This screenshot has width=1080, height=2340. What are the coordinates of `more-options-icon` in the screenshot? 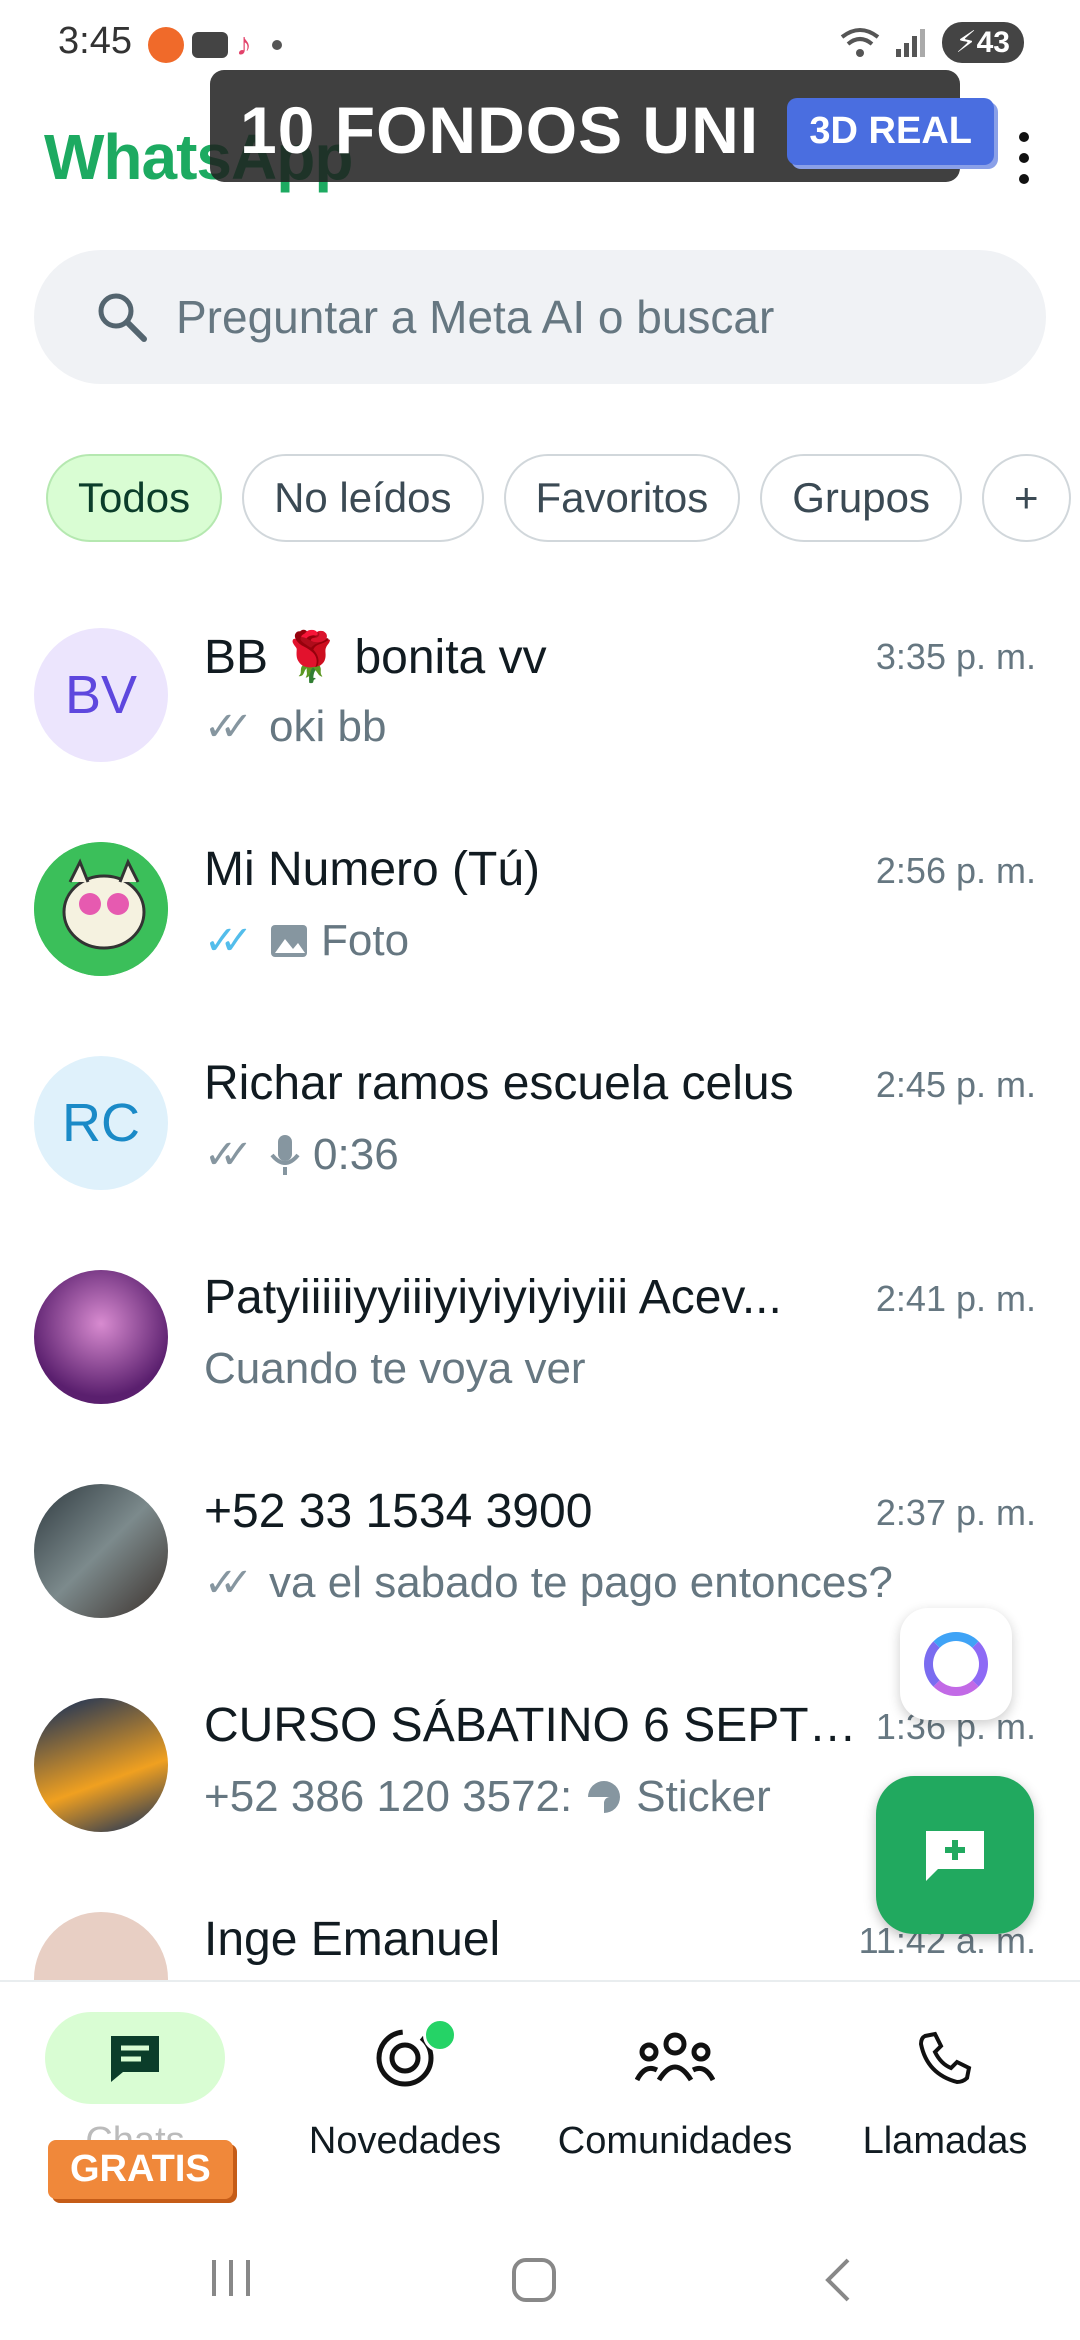 It's located at (1024, 158).